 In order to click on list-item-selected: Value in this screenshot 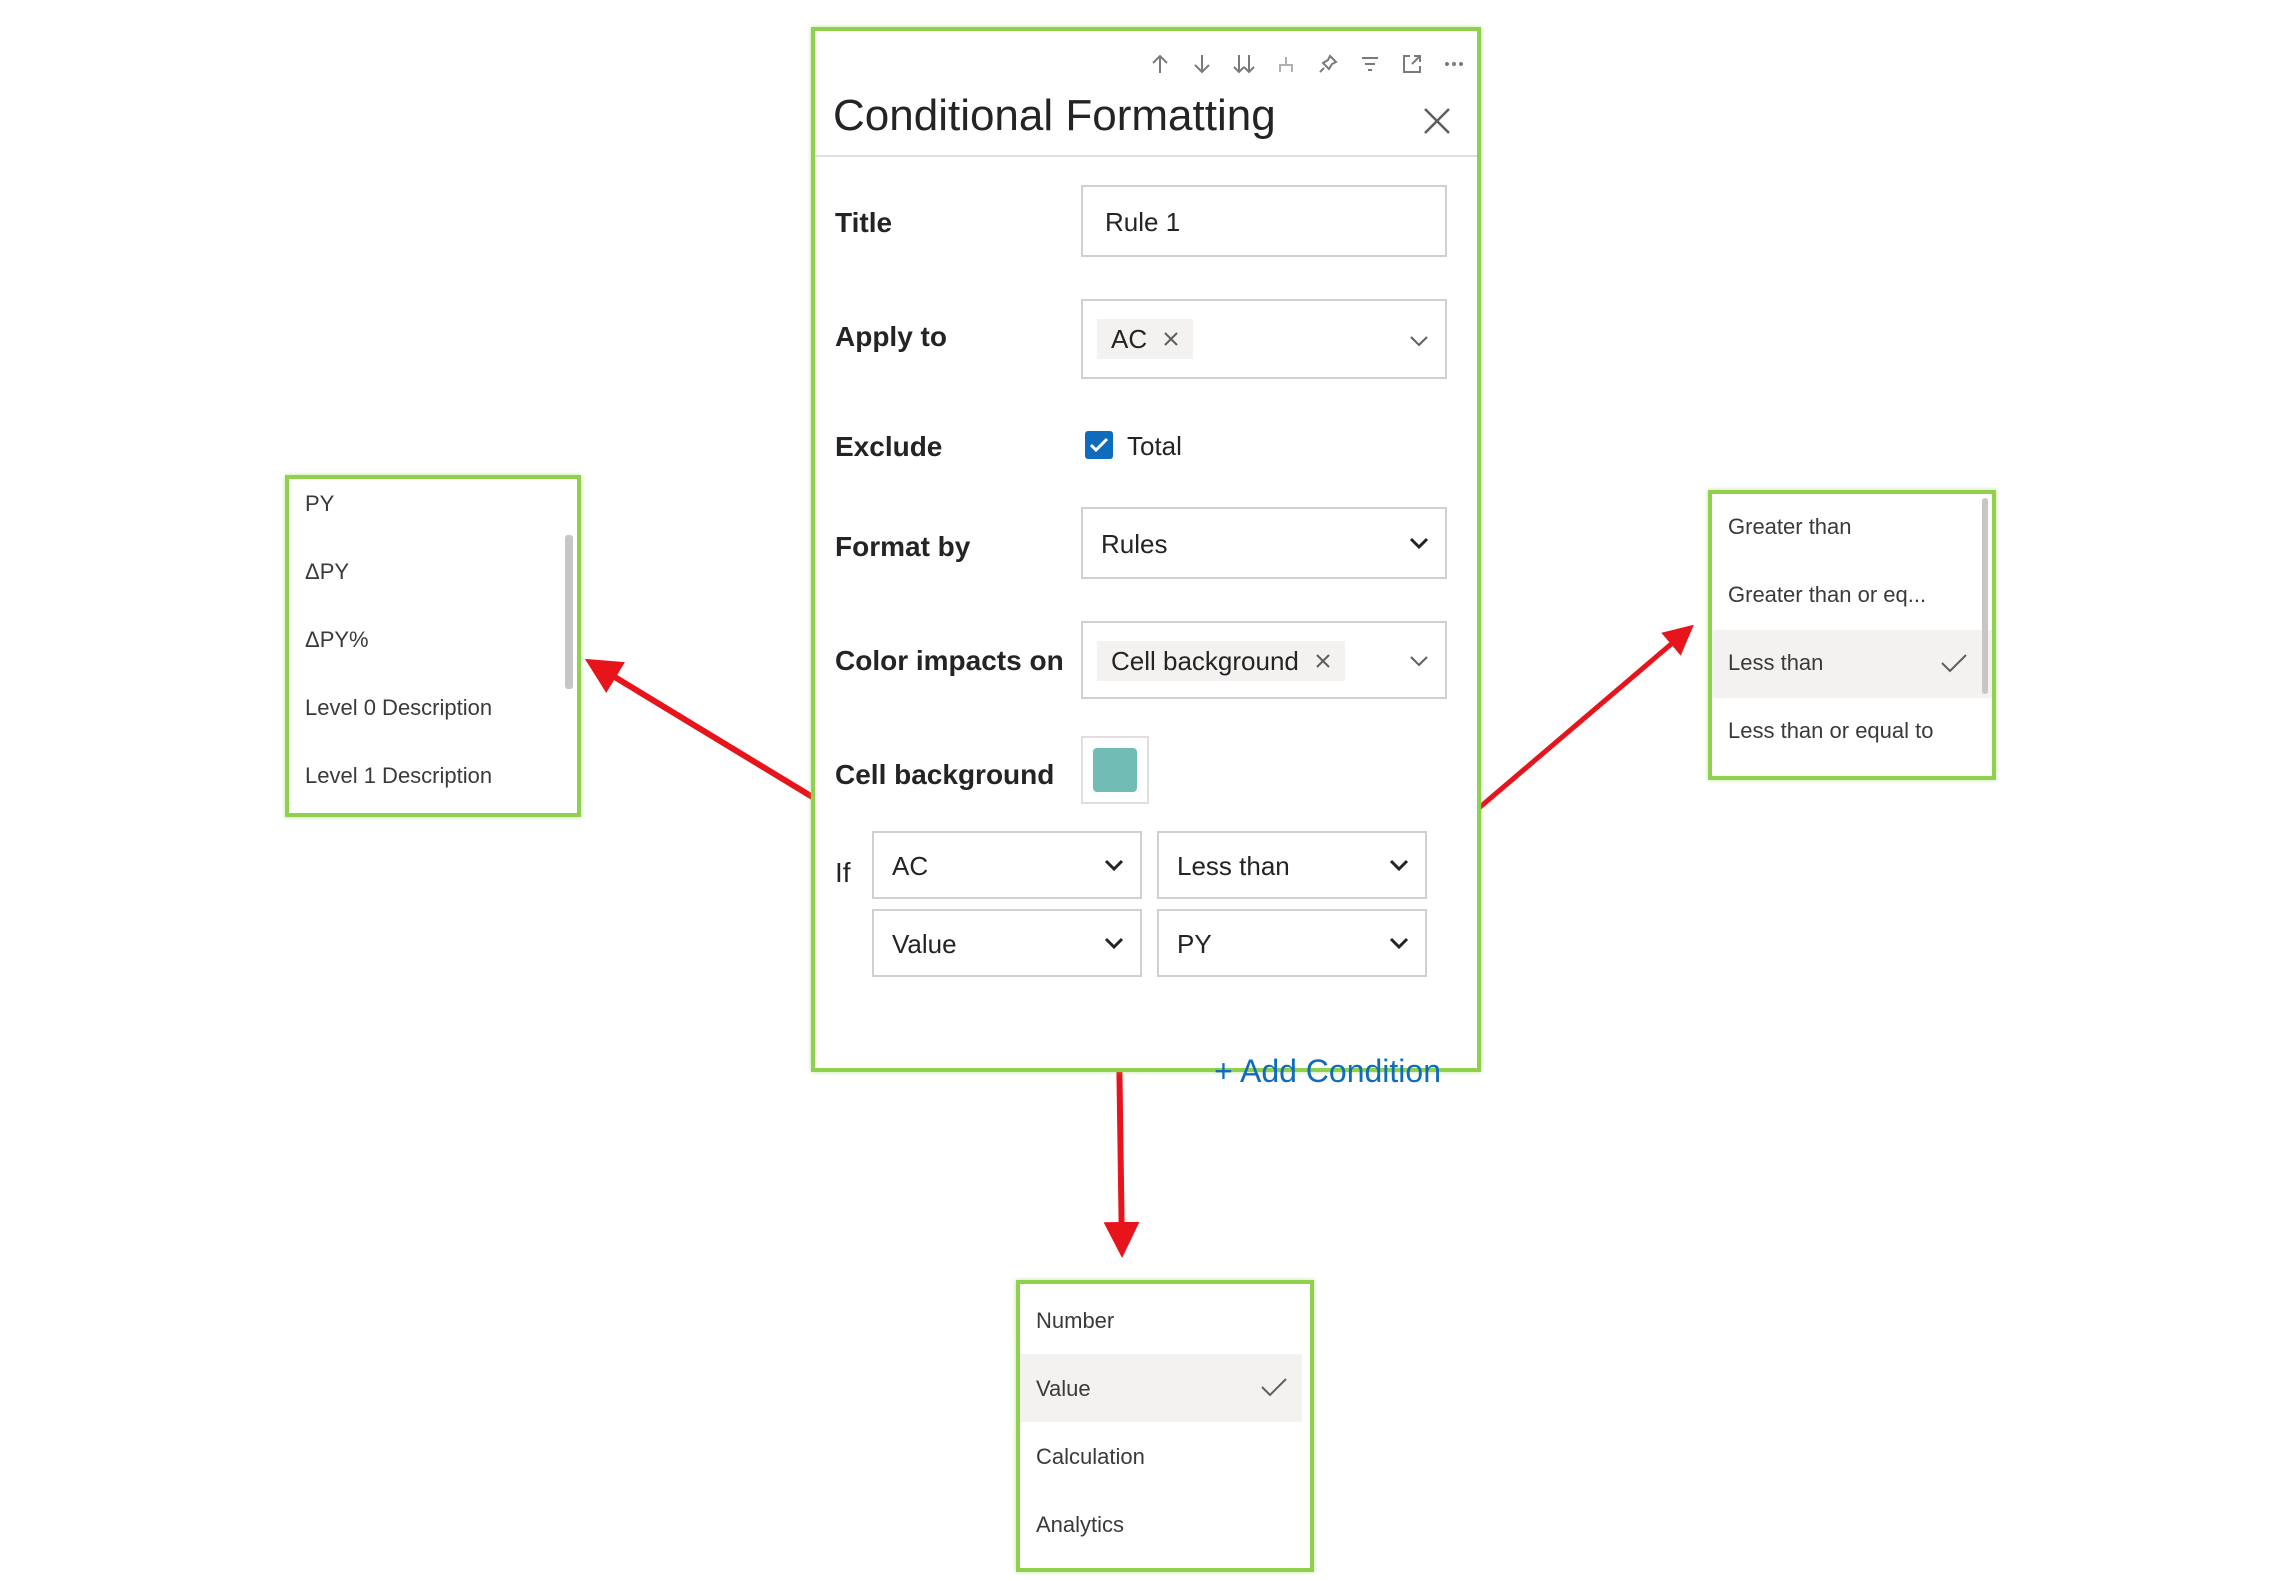, I will do `click(1161, 1388)`.